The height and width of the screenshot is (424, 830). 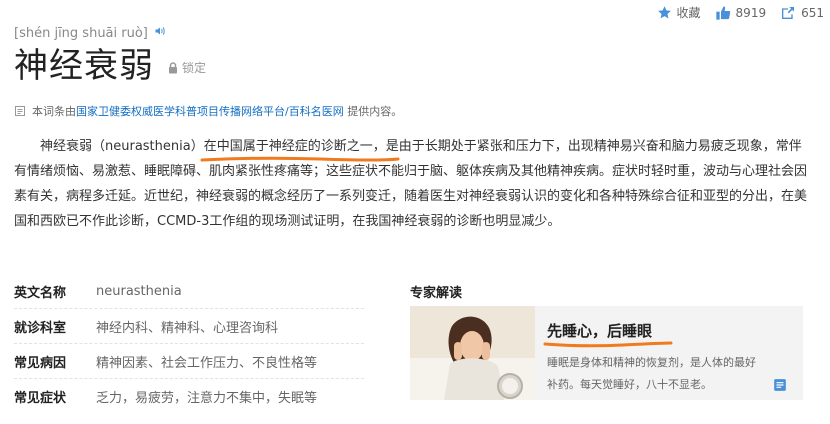 What do you see at coordinates (160, 33) in the screenshot?
I see `speaker-icon` at bounding box center [160, 33].